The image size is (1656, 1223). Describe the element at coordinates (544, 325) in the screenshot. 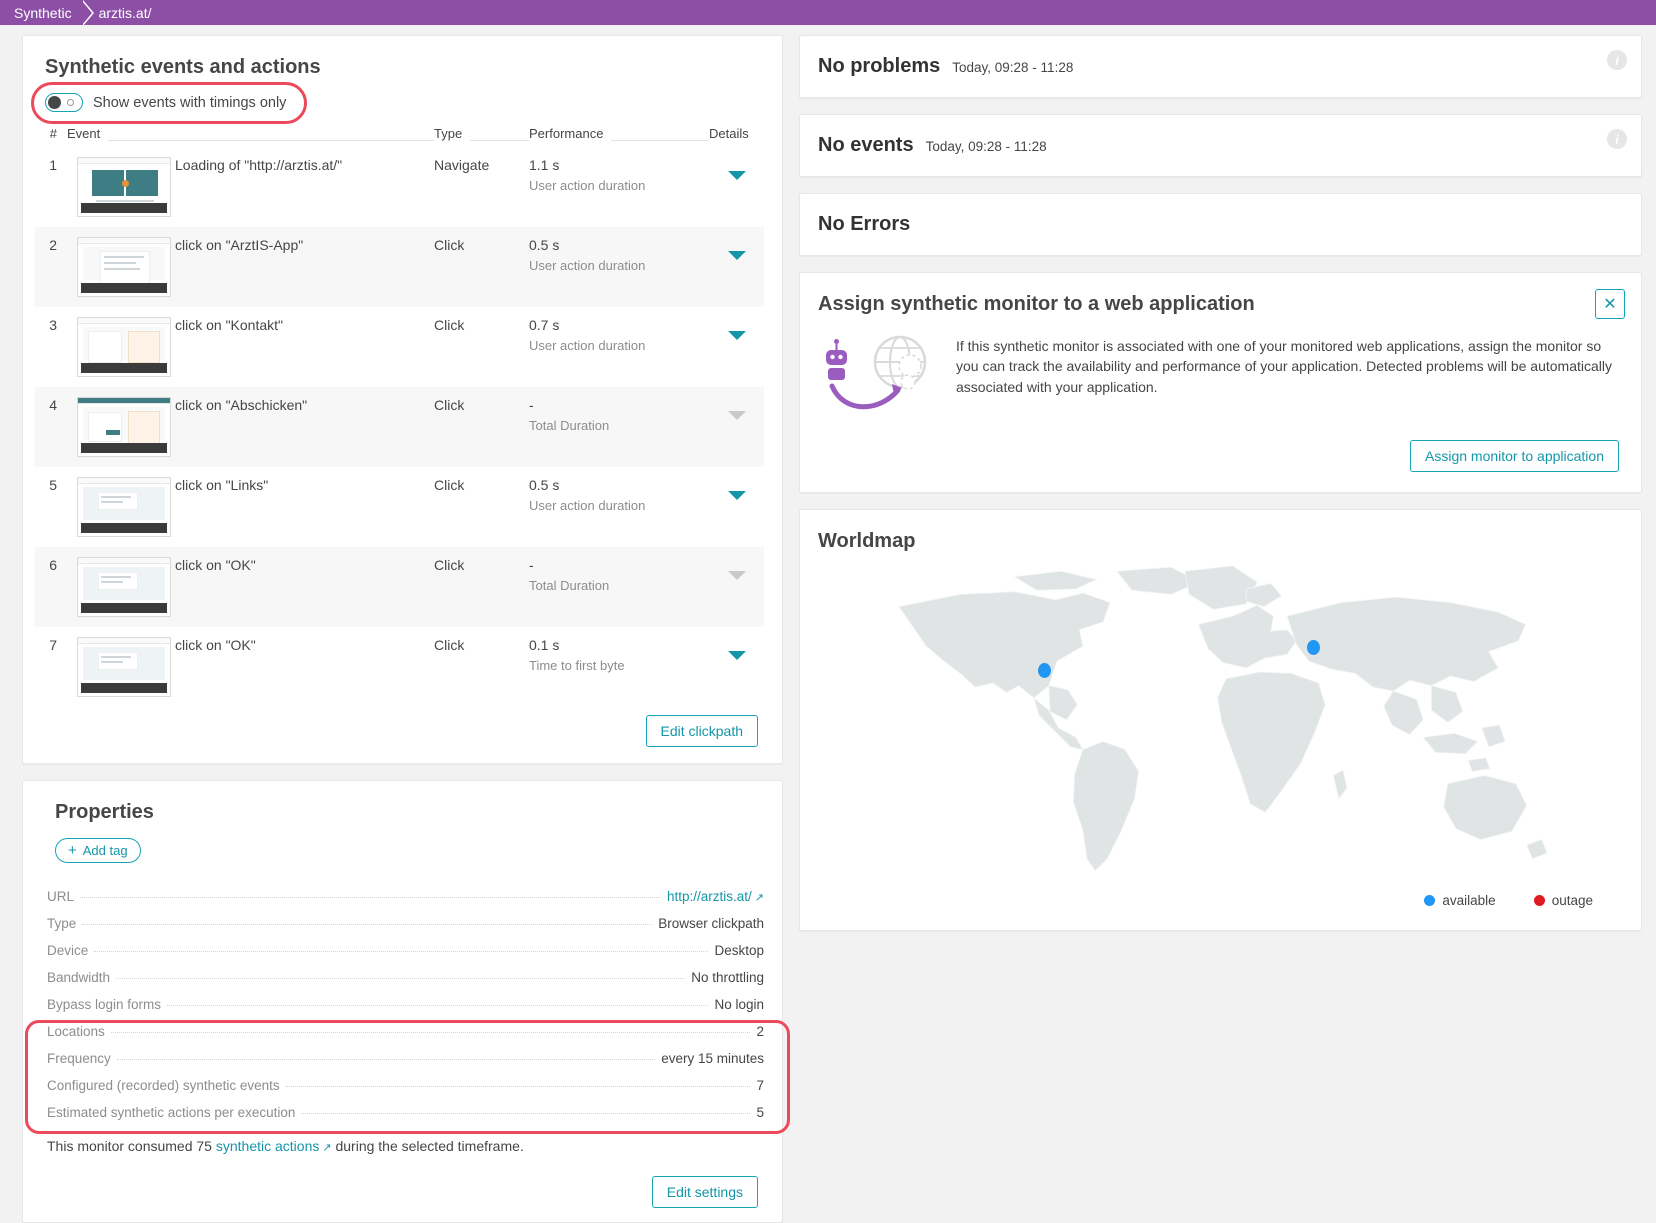

I see `performance-value: 0.7 s` at that location.